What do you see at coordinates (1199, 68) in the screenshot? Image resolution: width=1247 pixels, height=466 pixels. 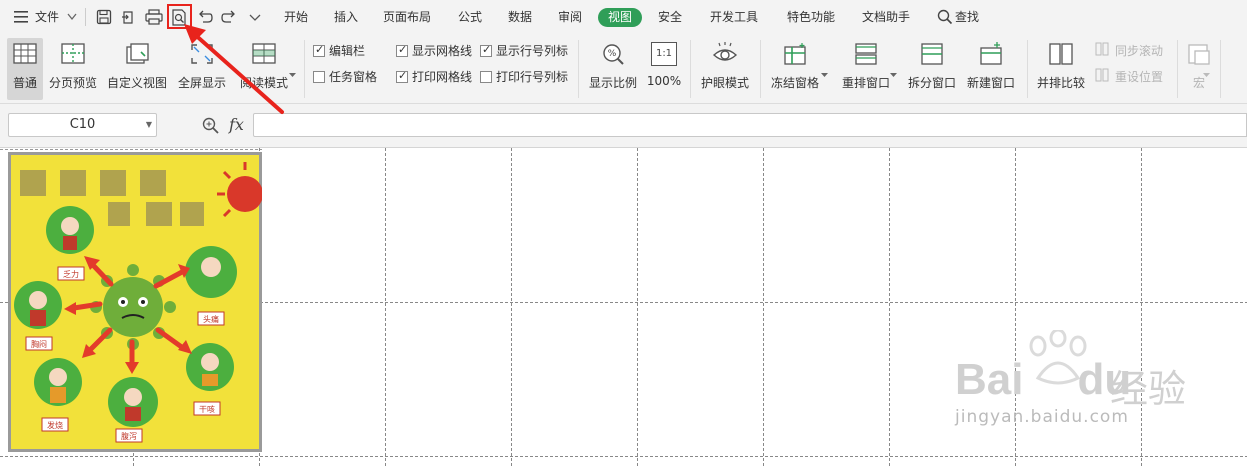 I see `macro-button: 宏` at bounding box center [1199, 68].